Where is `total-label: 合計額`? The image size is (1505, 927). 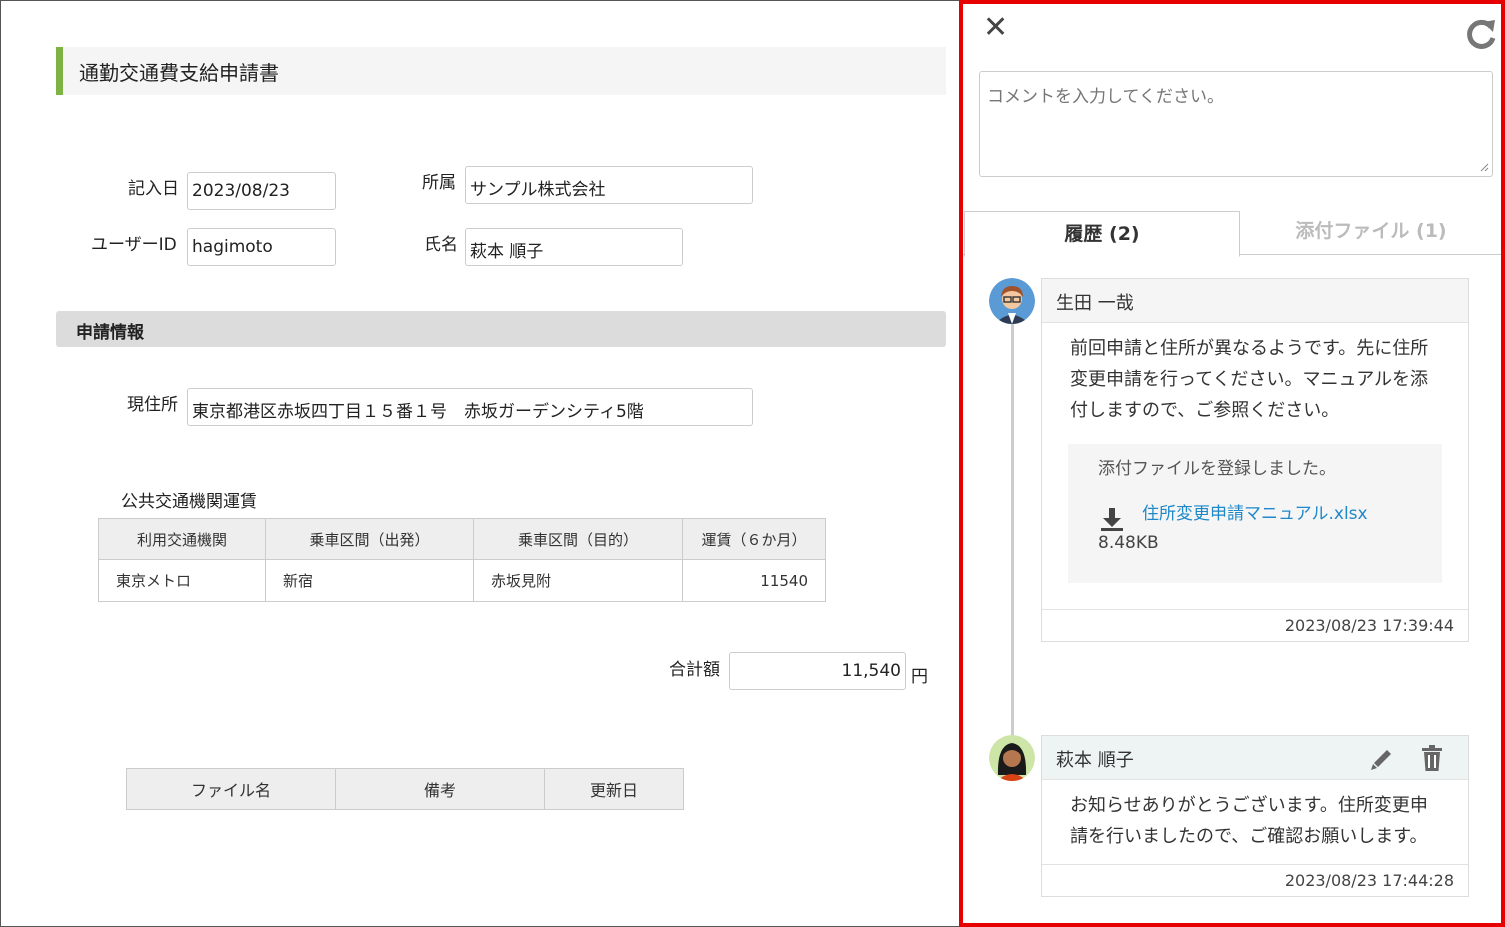 total-label: 合計額 is located at coordinates (694, 670).